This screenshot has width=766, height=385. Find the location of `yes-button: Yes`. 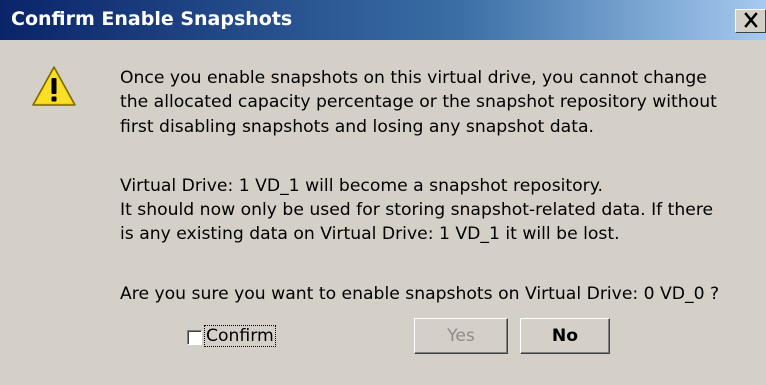

yes-button: Yes is located at coordinates (461, 336).